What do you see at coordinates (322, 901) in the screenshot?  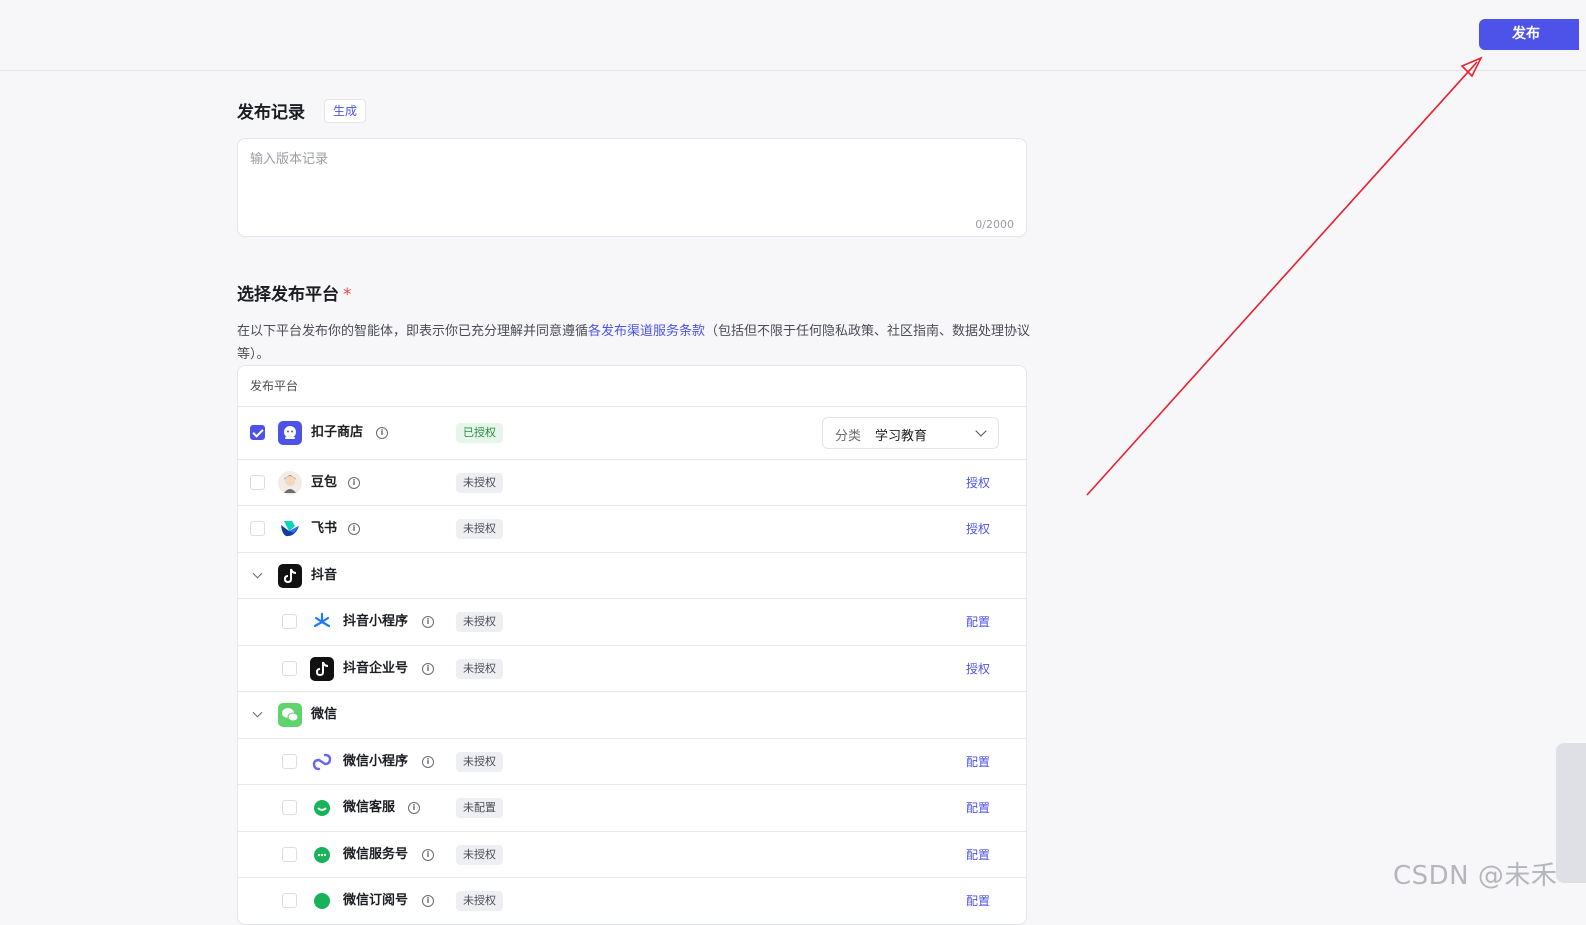 I see `wechat-subscription-icon` at bounding box center [322, 901].